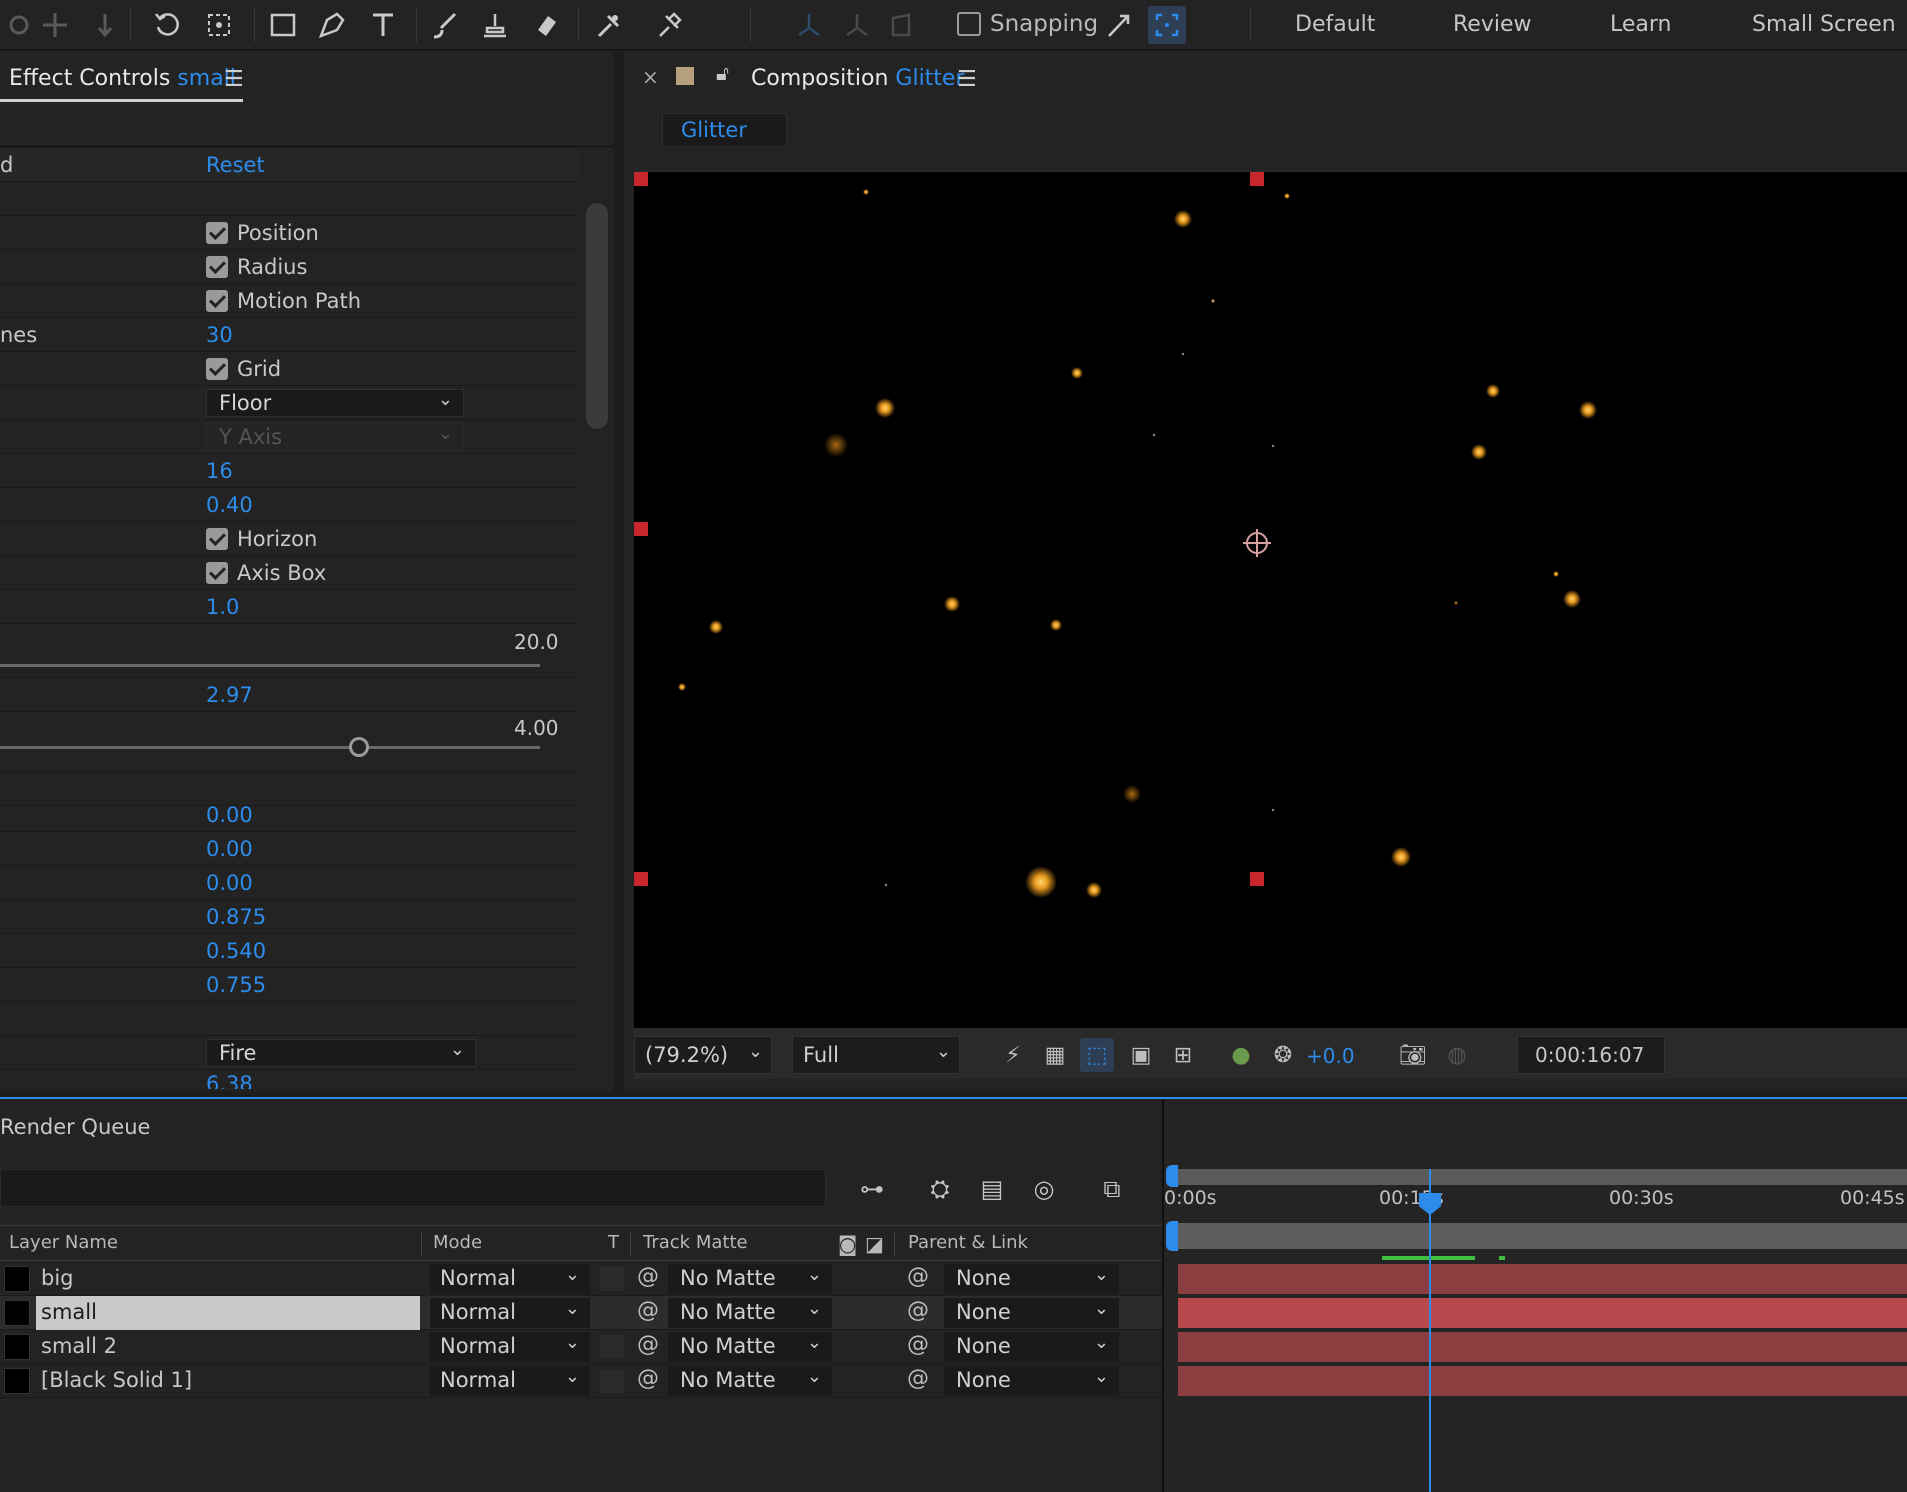  I want to click on mask-visibility-icon: ⬚, so click(1097, 1055).